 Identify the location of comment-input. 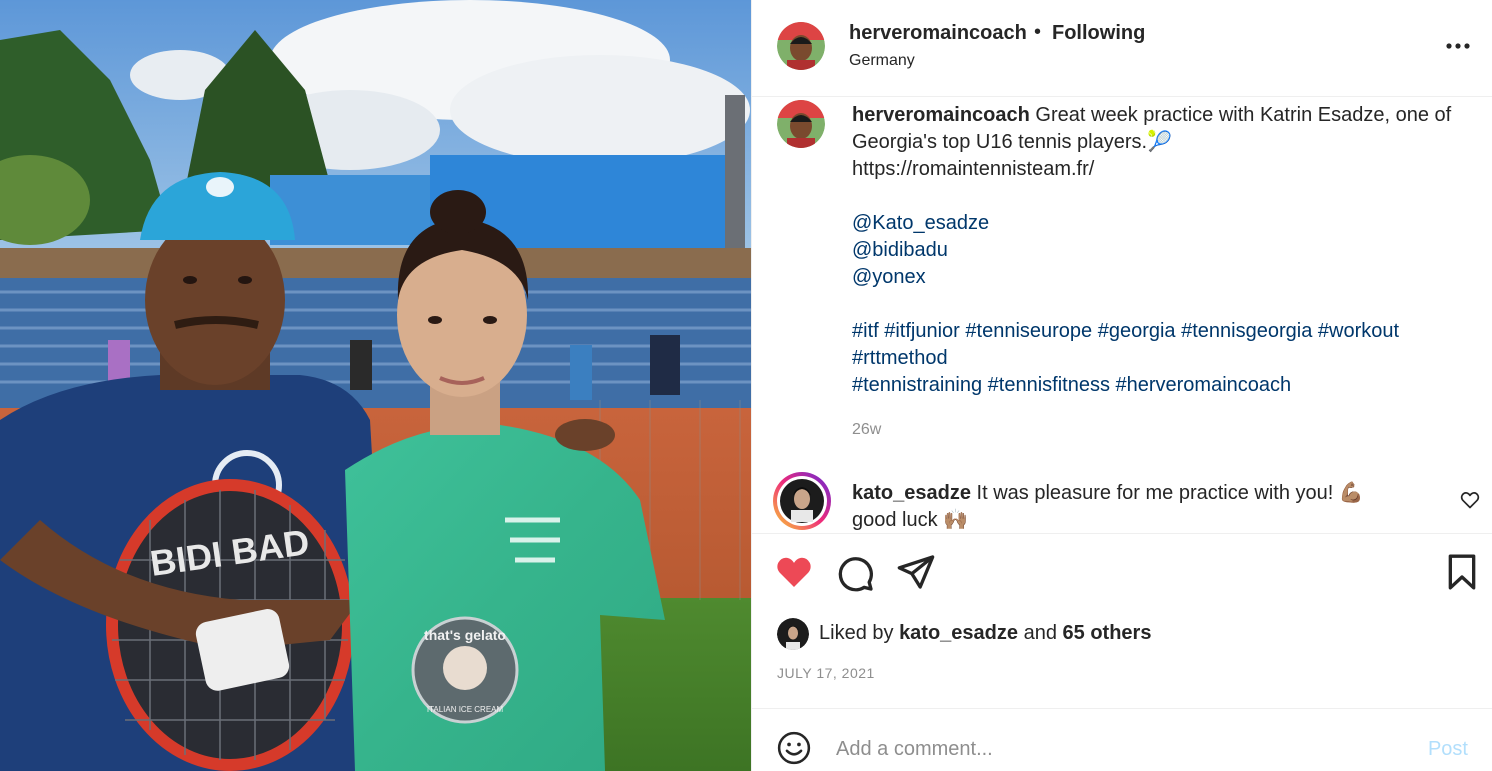
(1116, 749).